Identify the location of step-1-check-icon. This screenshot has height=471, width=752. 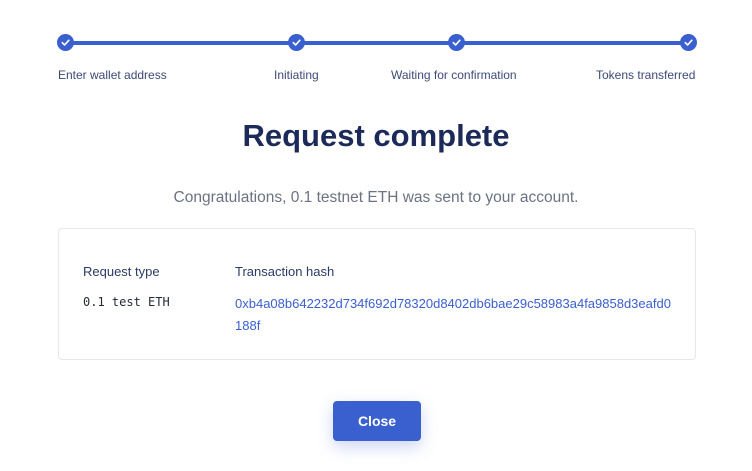
(65, 42).